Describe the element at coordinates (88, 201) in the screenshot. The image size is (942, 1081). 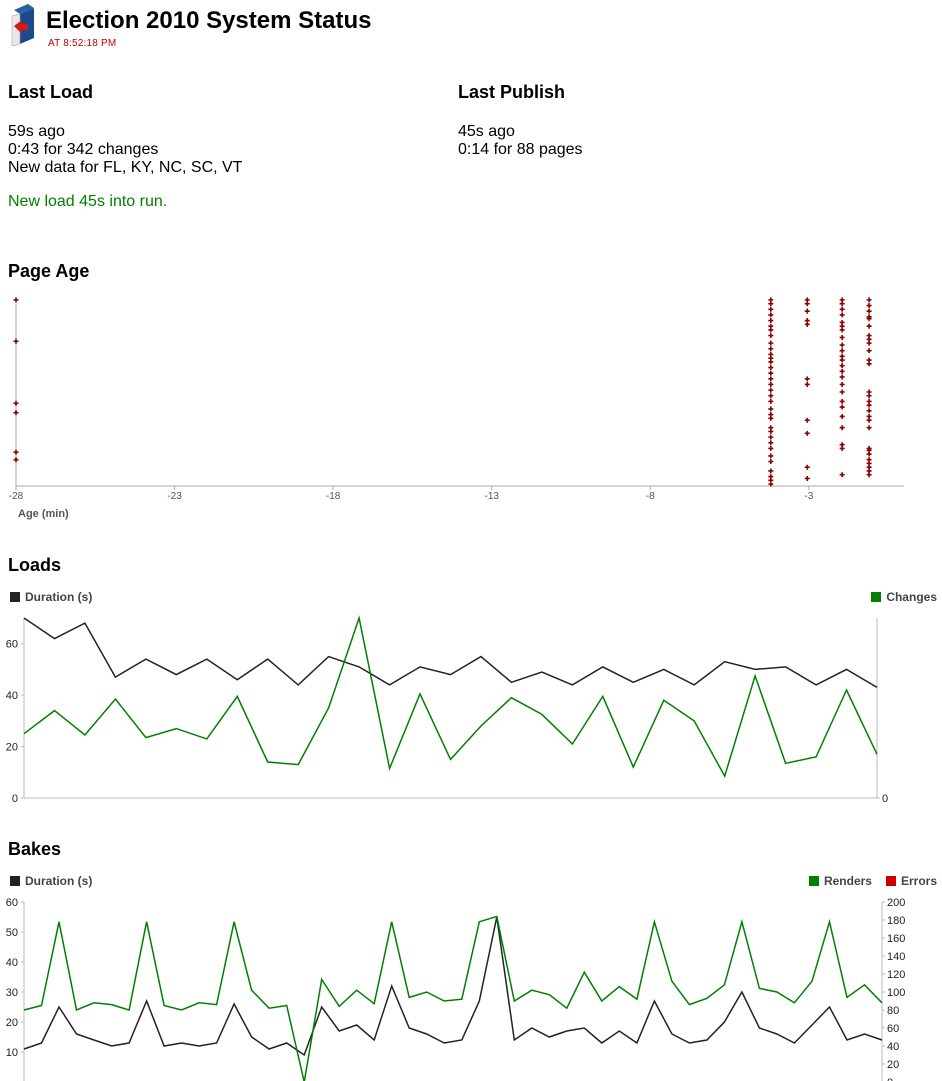
I see `last-load-note: New load 45s into run.` at that location.